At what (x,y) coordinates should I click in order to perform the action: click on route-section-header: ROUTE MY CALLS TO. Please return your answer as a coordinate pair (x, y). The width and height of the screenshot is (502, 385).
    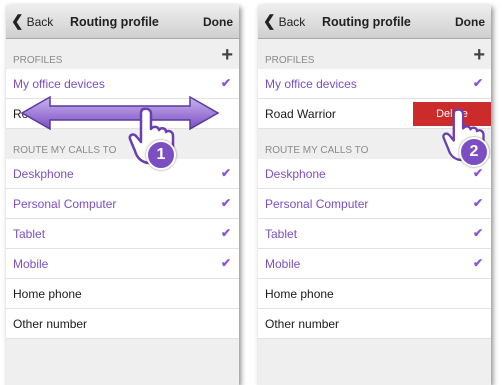
    Looking at the image, I should click on (122, 144).